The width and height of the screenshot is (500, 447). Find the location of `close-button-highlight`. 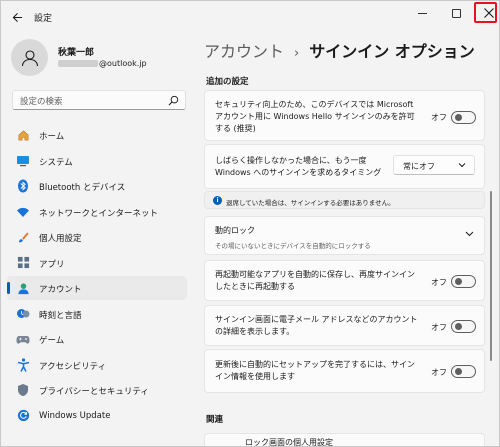

close-button-highlight is located at coordinates (485, 12).